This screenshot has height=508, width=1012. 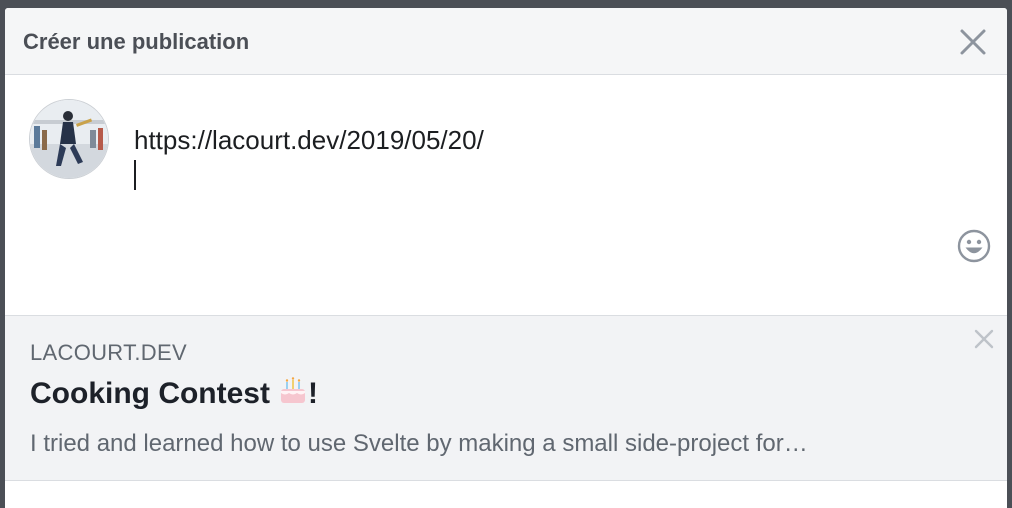 What do you see at coordinates (150, 393) in the screenshot?
I see `preview-title-text: Cooking Contest` at bounding box center [150, 393].